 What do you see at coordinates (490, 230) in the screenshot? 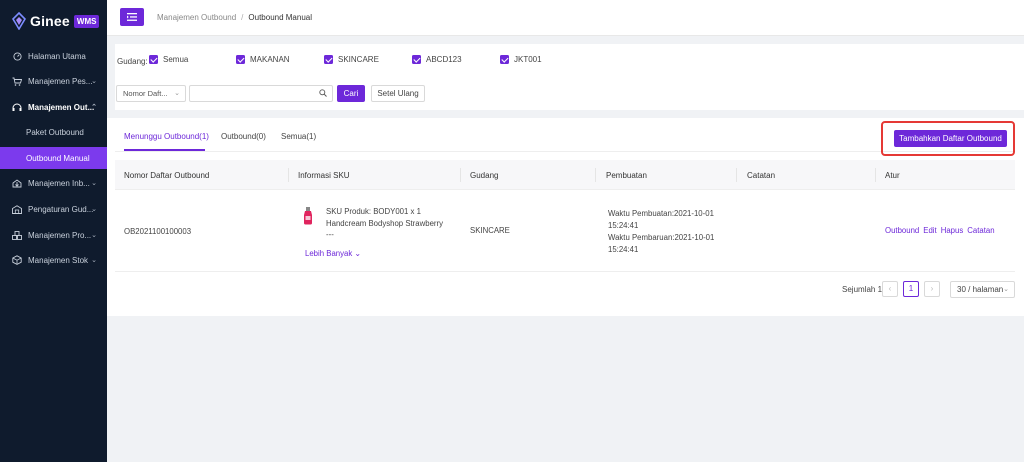
I see `row-warehouse: SKINCARE` at bounding box center [490, 230].